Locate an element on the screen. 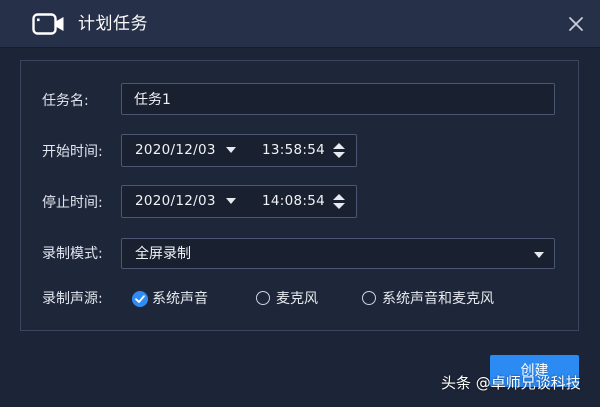 The height and width of the screenshot is (407, 600). start-time-spinner-icon is located at coordinates (339, 151).